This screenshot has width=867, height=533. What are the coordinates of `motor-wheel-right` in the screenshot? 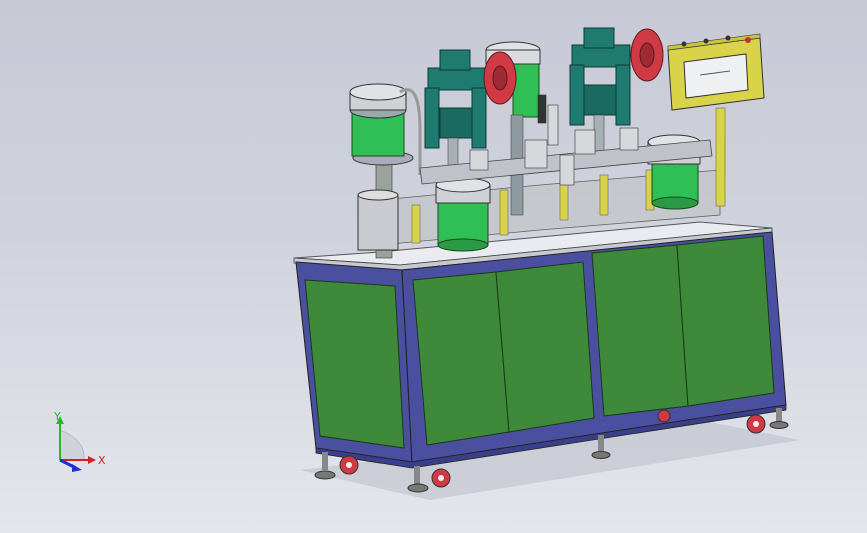 It's located at (647, 55).